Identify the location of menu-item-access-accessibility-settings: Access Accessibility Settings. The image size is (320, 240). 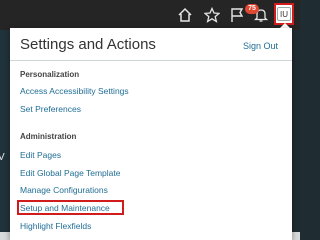
(74, 91).